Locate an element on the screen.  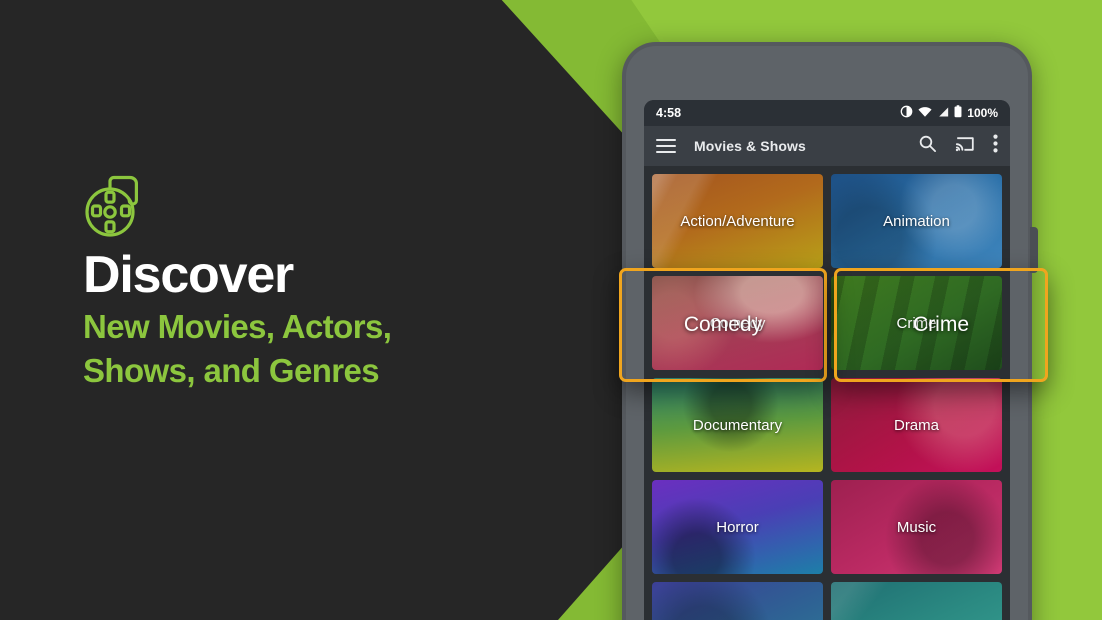
genre-tile: Music is located at coordinates (916, 527).